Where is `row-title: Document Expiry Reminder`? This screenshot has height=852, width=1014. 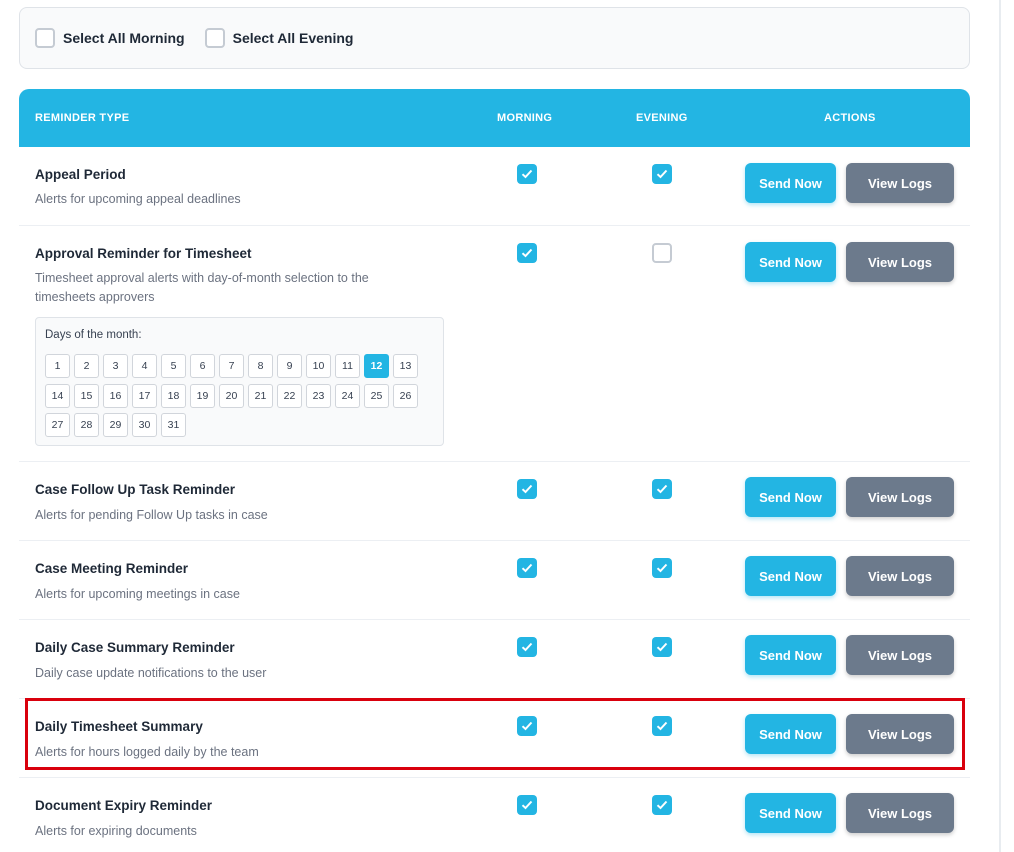
row-title: Document Expiry Reminder is located at coordinates (124, 805).